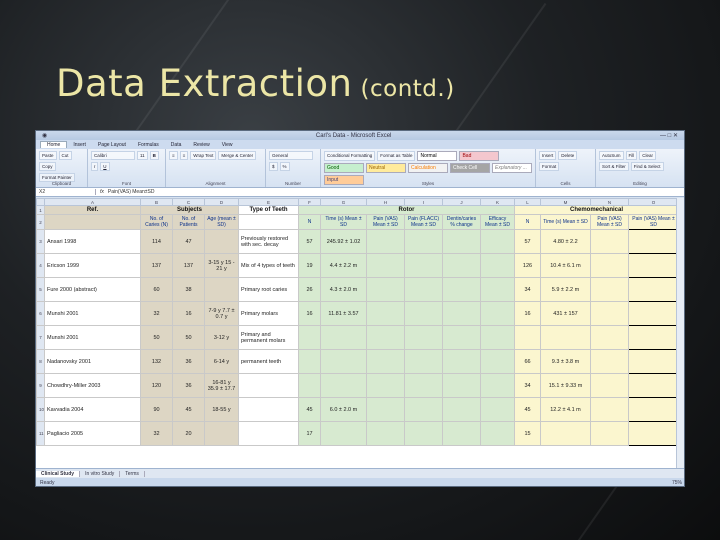 The image size is (720, 540). Describe the element at coordinates (669, 135) in the screenshot. I see `window-controls: — □ ✕` at that location.